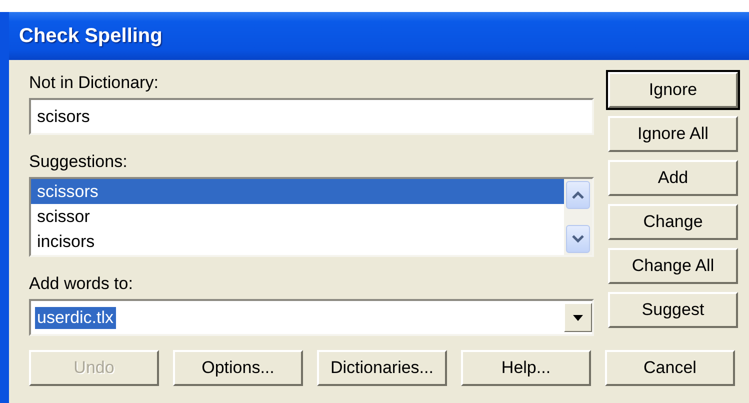  I want to click on window-title: Check Spelling, so click(90, 36).